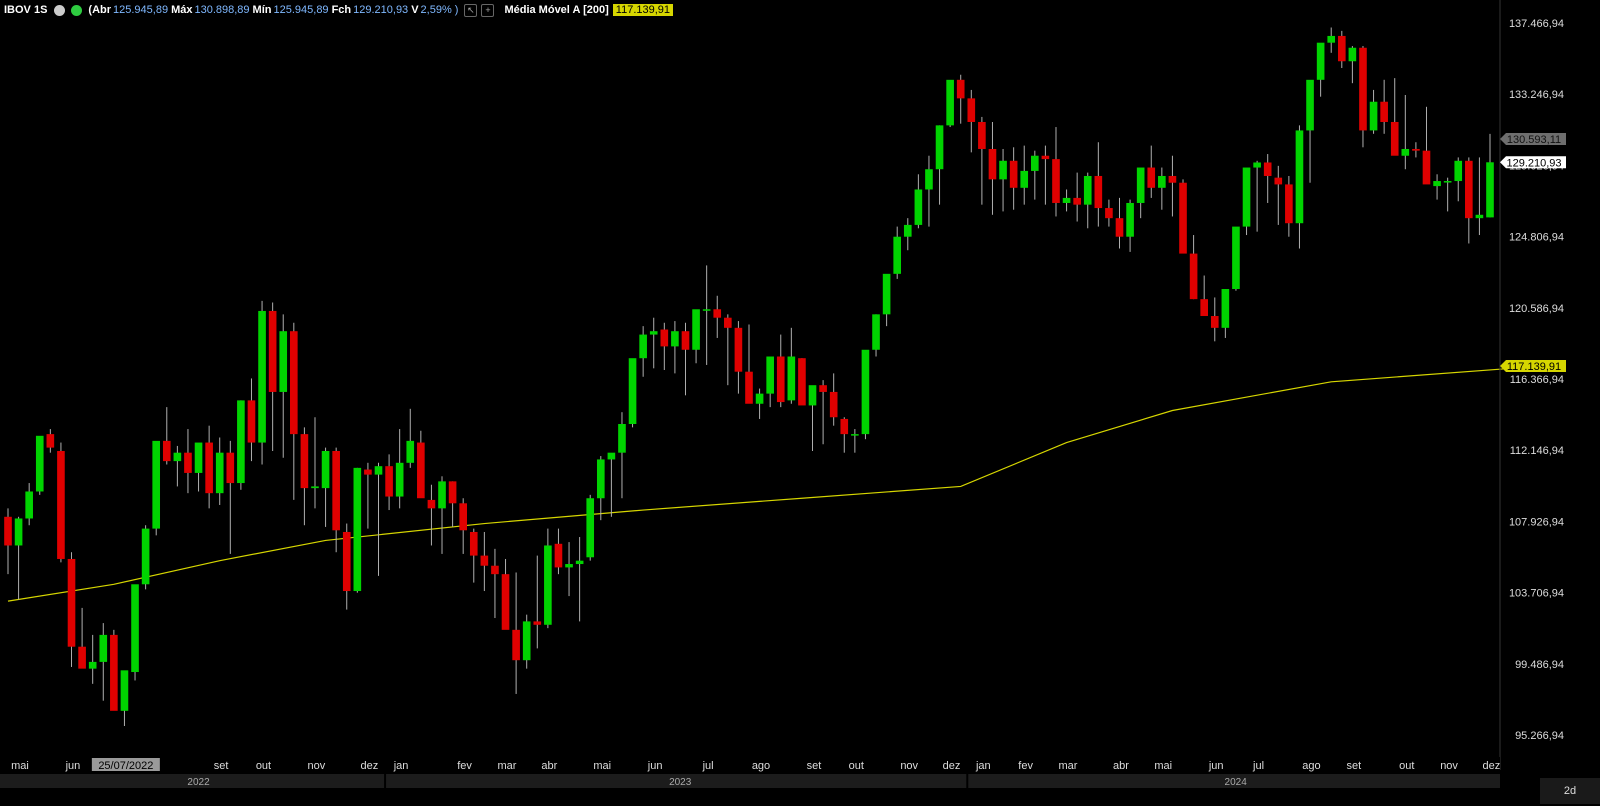  What do you see at coordinates (761, 766) in the screenshot?
I see `month-label: ago` at bounding box center [761, 766].